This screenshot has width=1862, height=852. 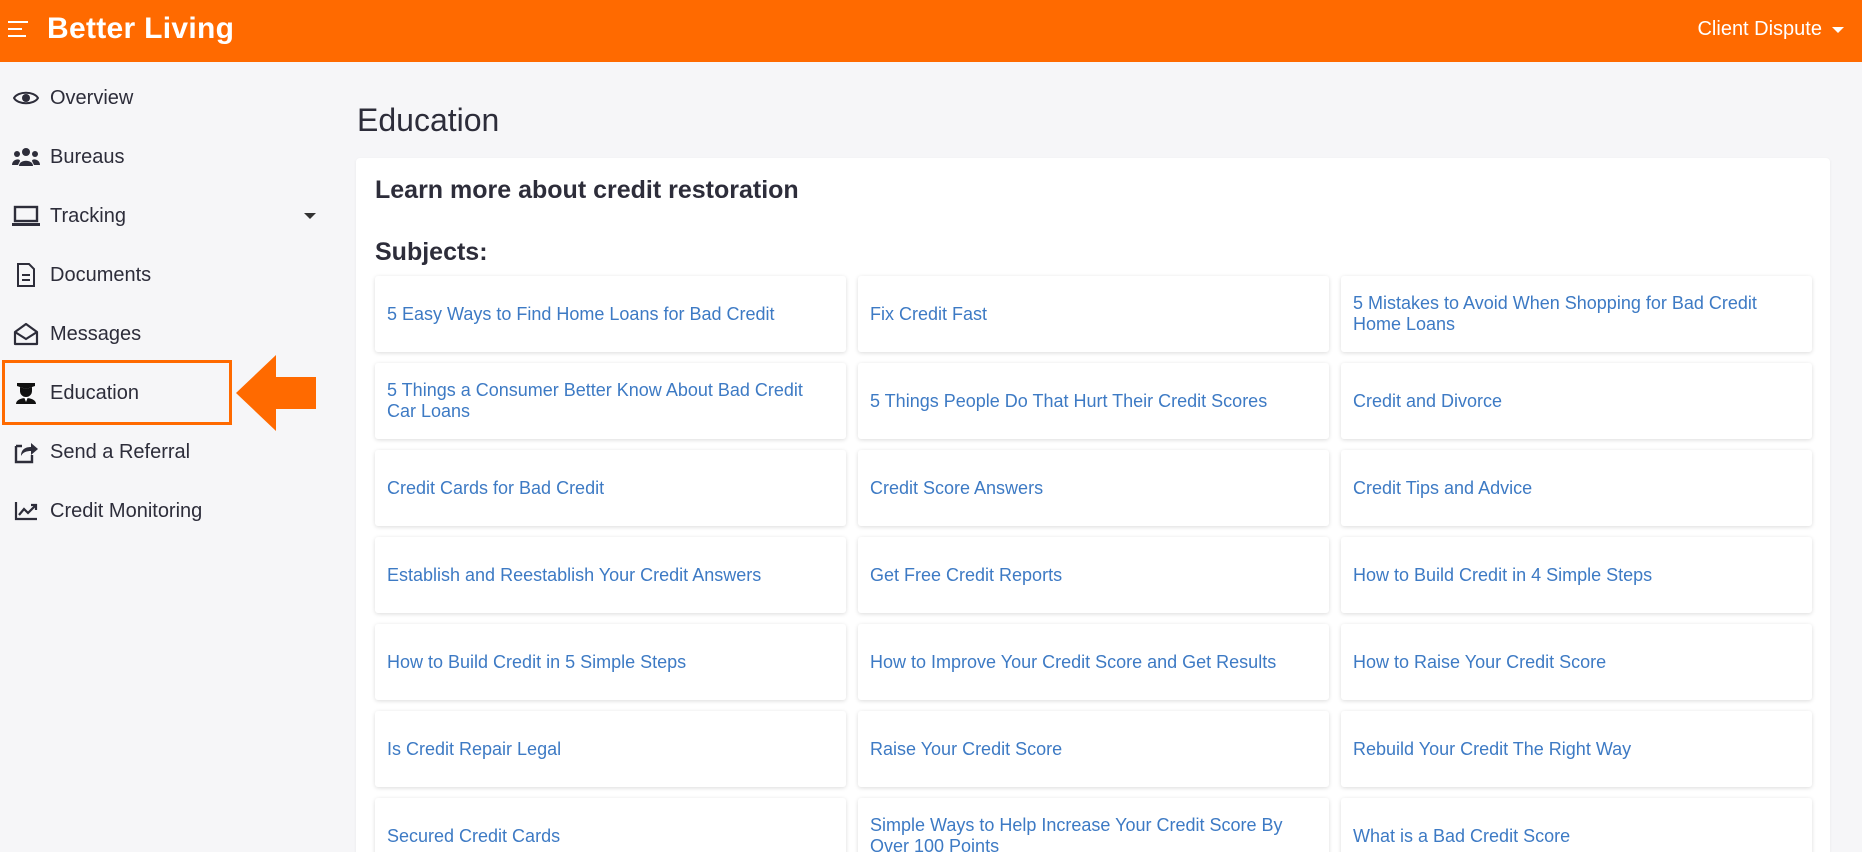 I want to click on sidebar-item-label: Documents, so click(x=101, y=274).